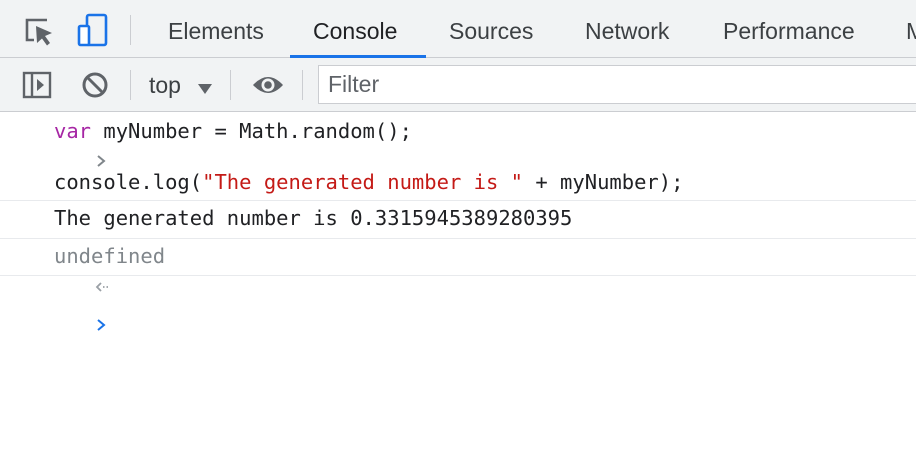  What do you see at coordinates (216, 28) in the screenshot?
I see `tab-elements: Elements` at bounding box center [216, 28].